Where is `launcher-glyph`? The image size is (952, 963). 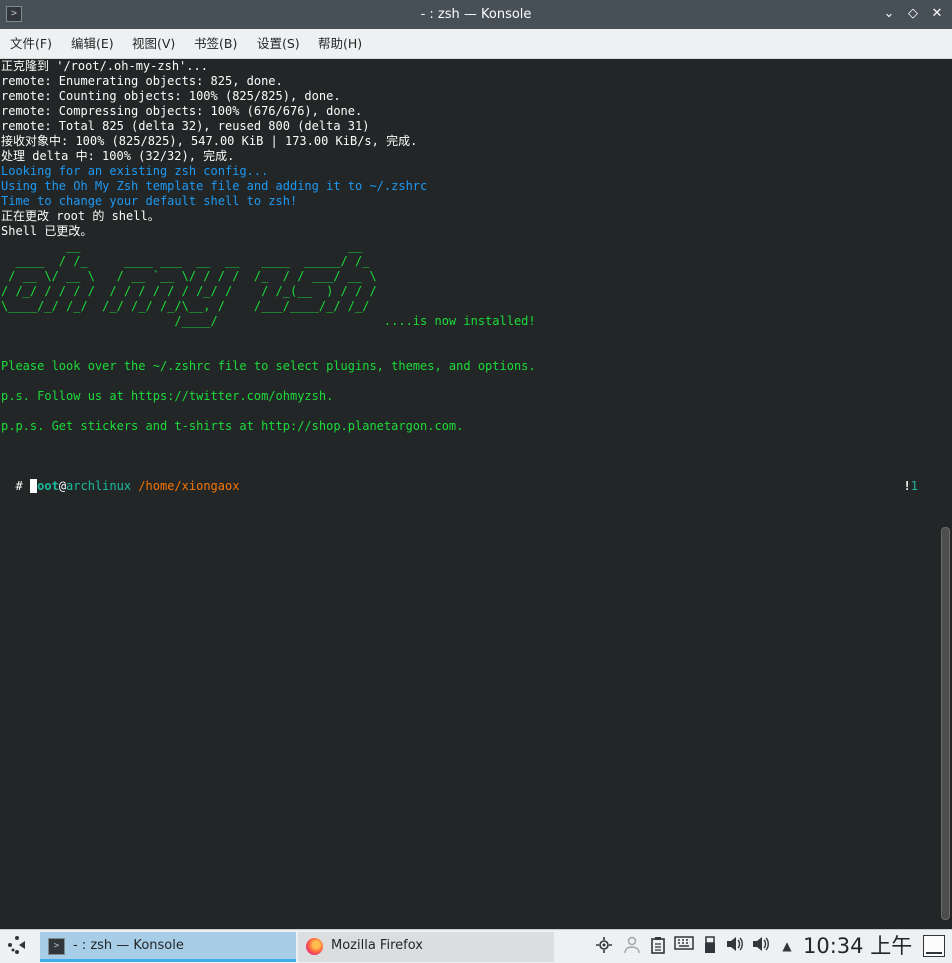
launcher-glyph is located at coordinates (16, 945).